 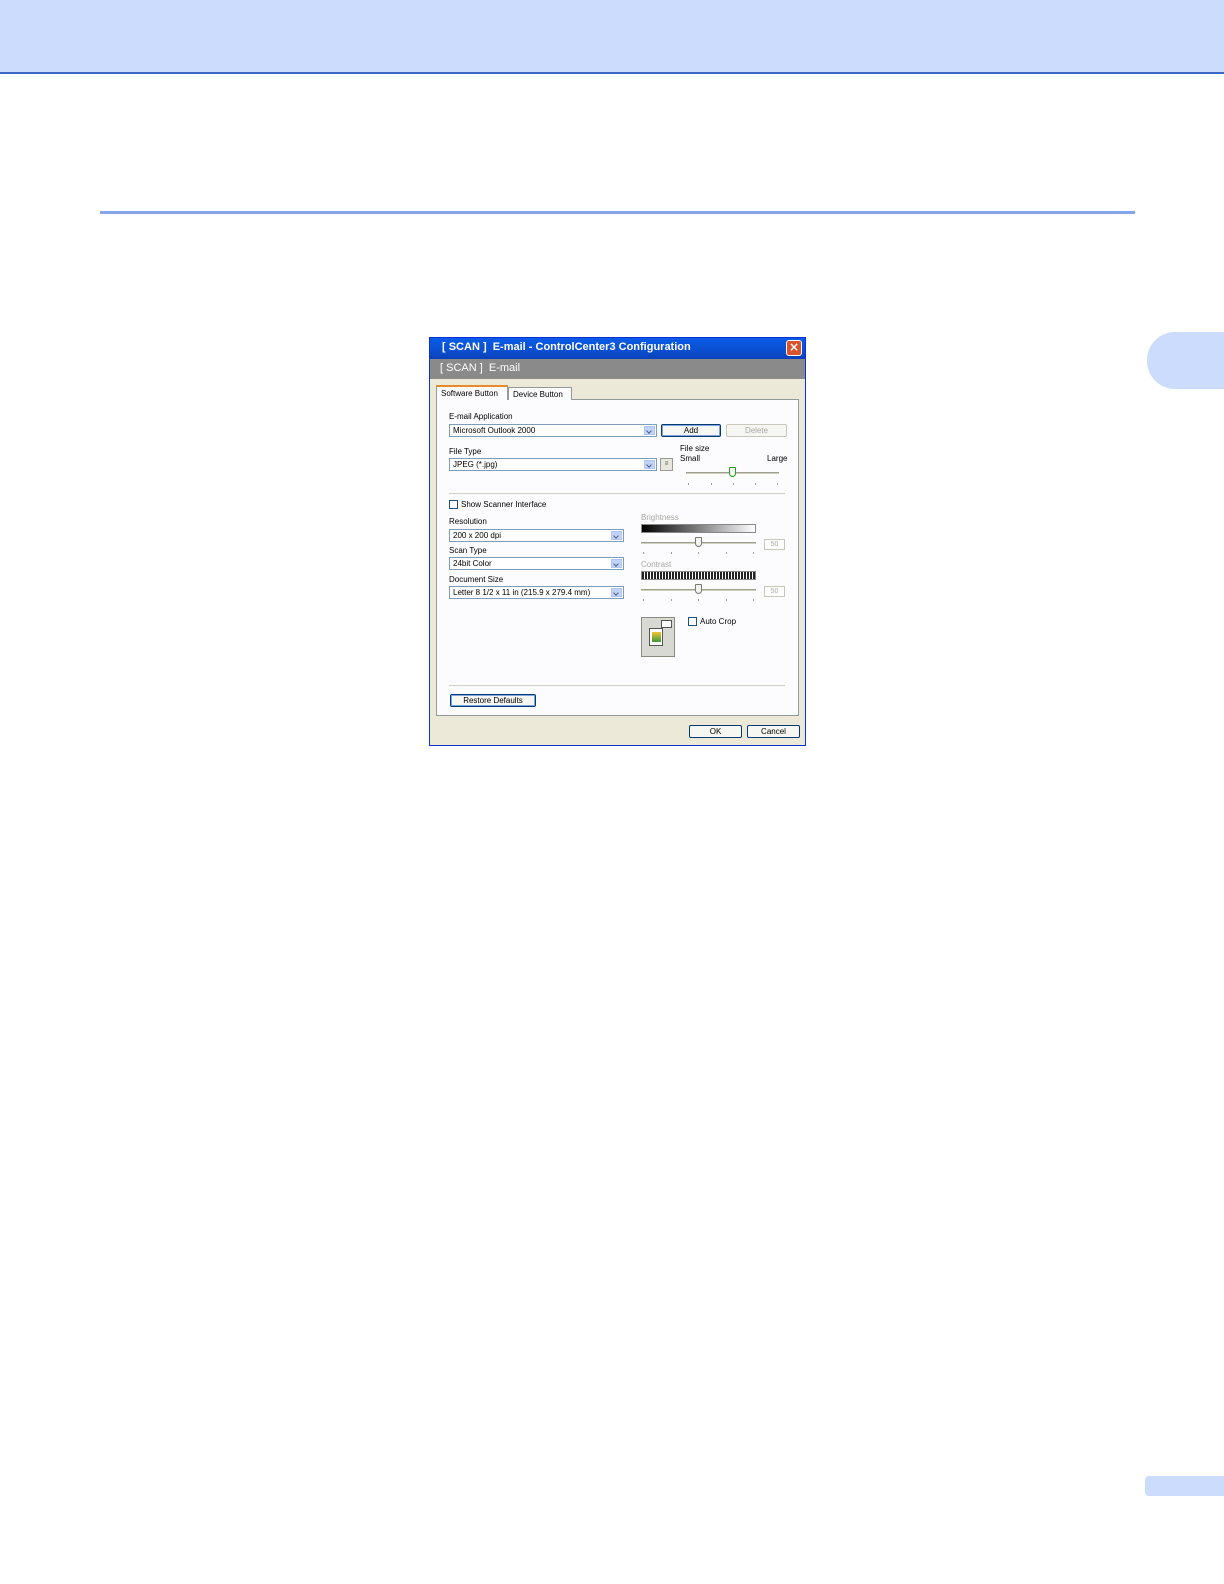 I want to click on auto-crop-preview-icon, so click(x=658, y=637).